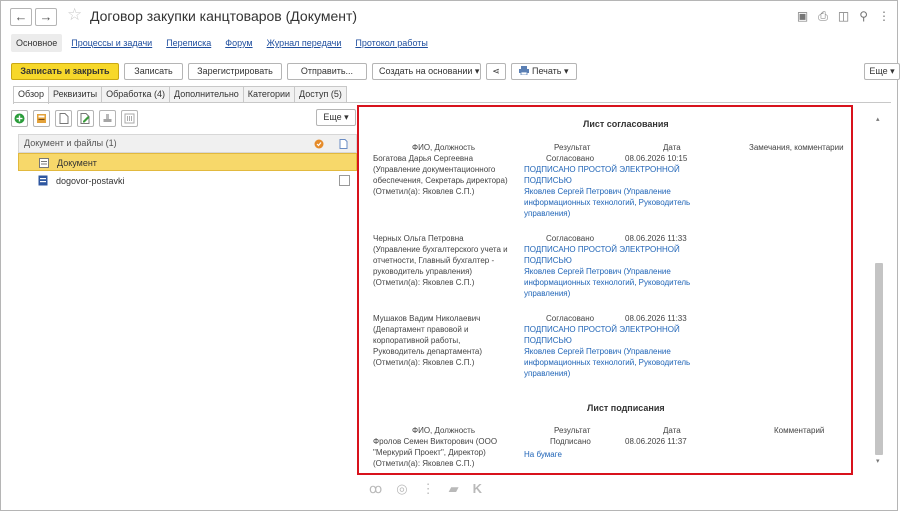 This screenshot has width=900, height=513. I want to click on printer-icon, so click(524, 71).